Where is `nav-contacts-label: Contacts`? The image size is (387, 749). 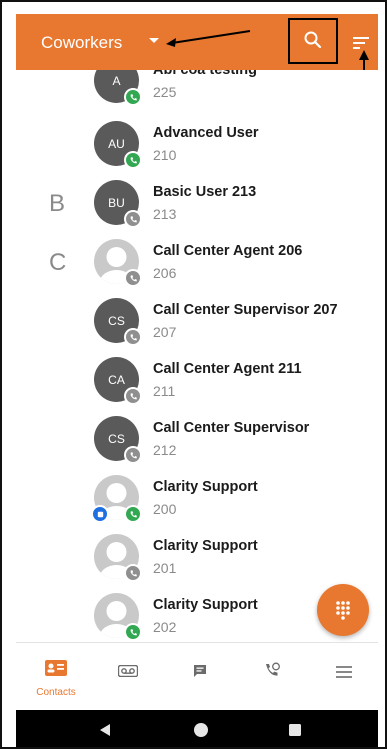
nav-contacts-label: Contacts is located at coordinates (56, 692).